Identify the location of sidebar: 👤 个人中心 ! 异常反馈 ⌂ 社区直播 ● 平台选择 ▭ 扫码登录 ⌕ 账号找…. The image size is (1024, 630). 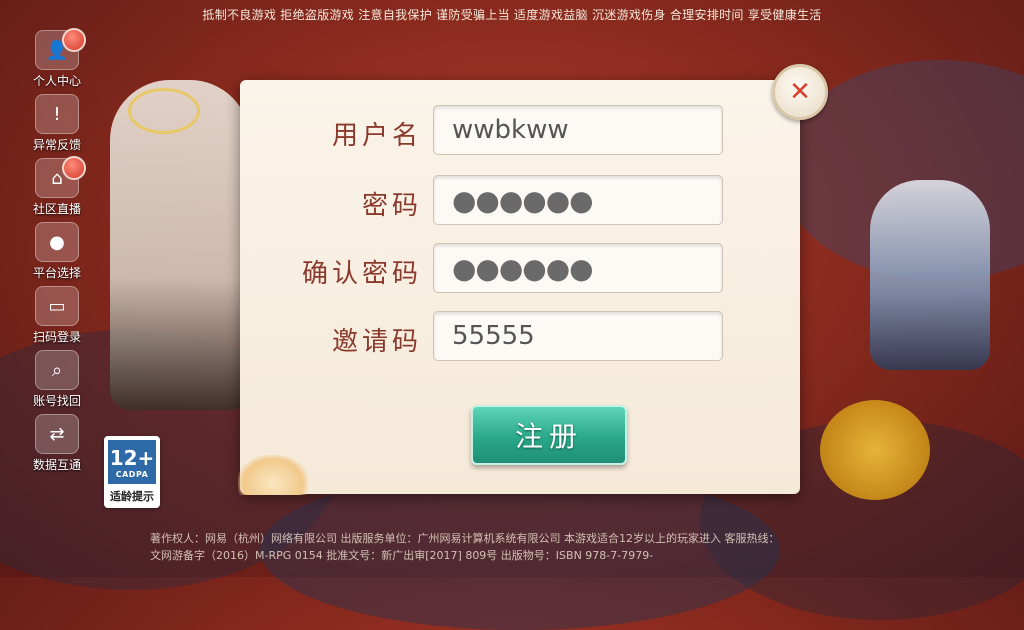
(57, 253).